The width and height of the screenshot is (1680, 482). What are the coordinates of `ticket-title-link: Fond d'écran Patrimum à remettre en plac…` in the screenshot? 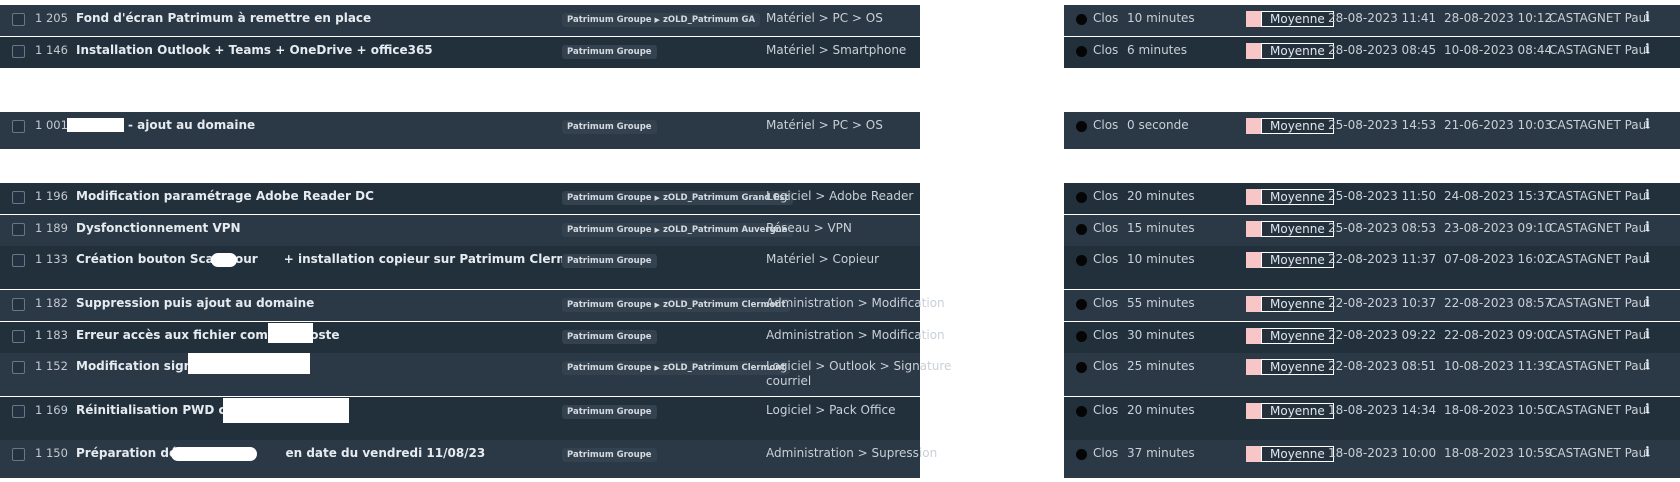 It's located at (223, 18).